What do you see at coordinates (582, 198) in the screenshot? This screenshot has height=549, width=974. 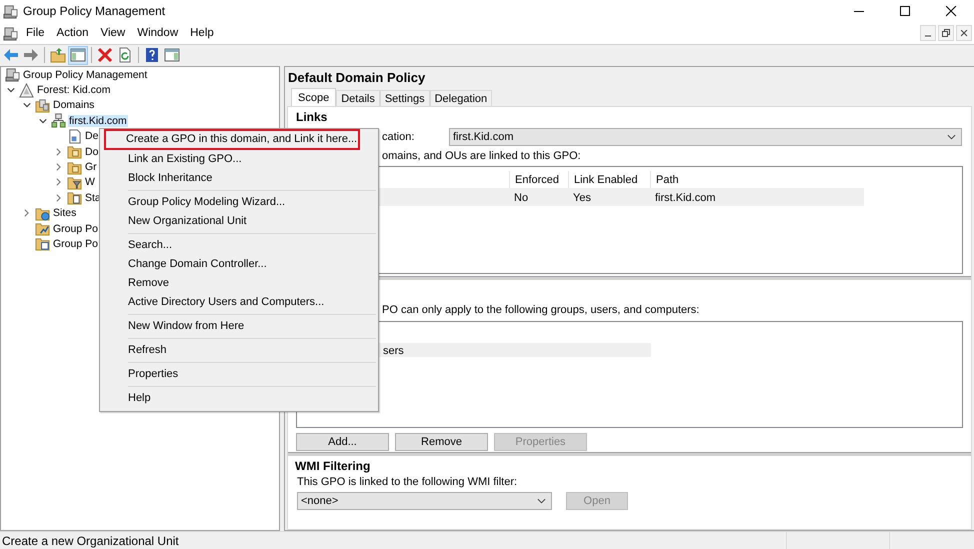 I see `table-cell-text: Yes` at bounding box center [582, 198].